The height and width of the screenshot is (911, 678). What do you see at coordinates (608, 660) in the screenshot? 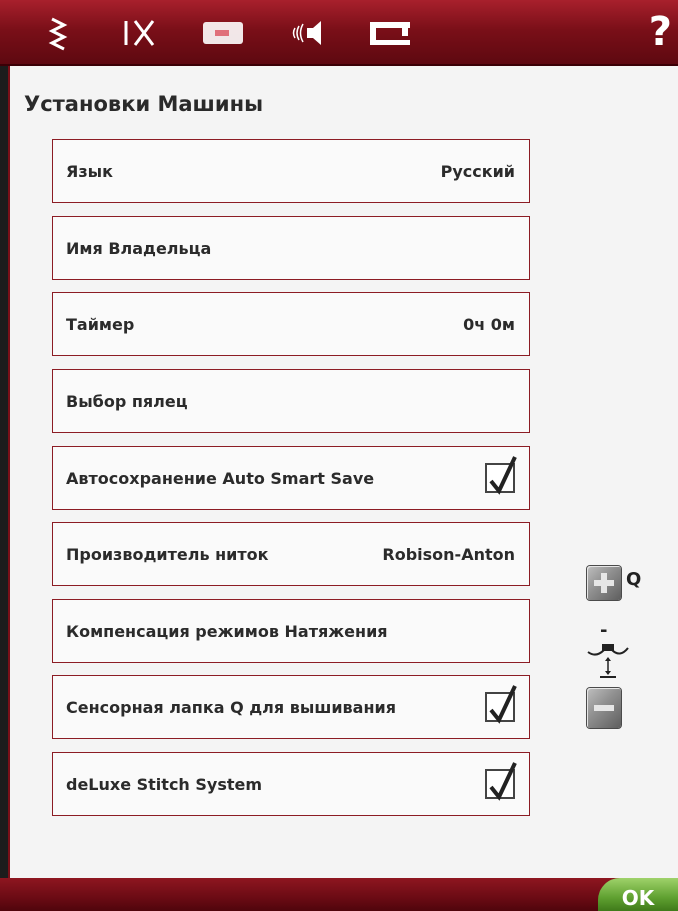
I see `presser-foot-icon` at bounding box center [608, 660].